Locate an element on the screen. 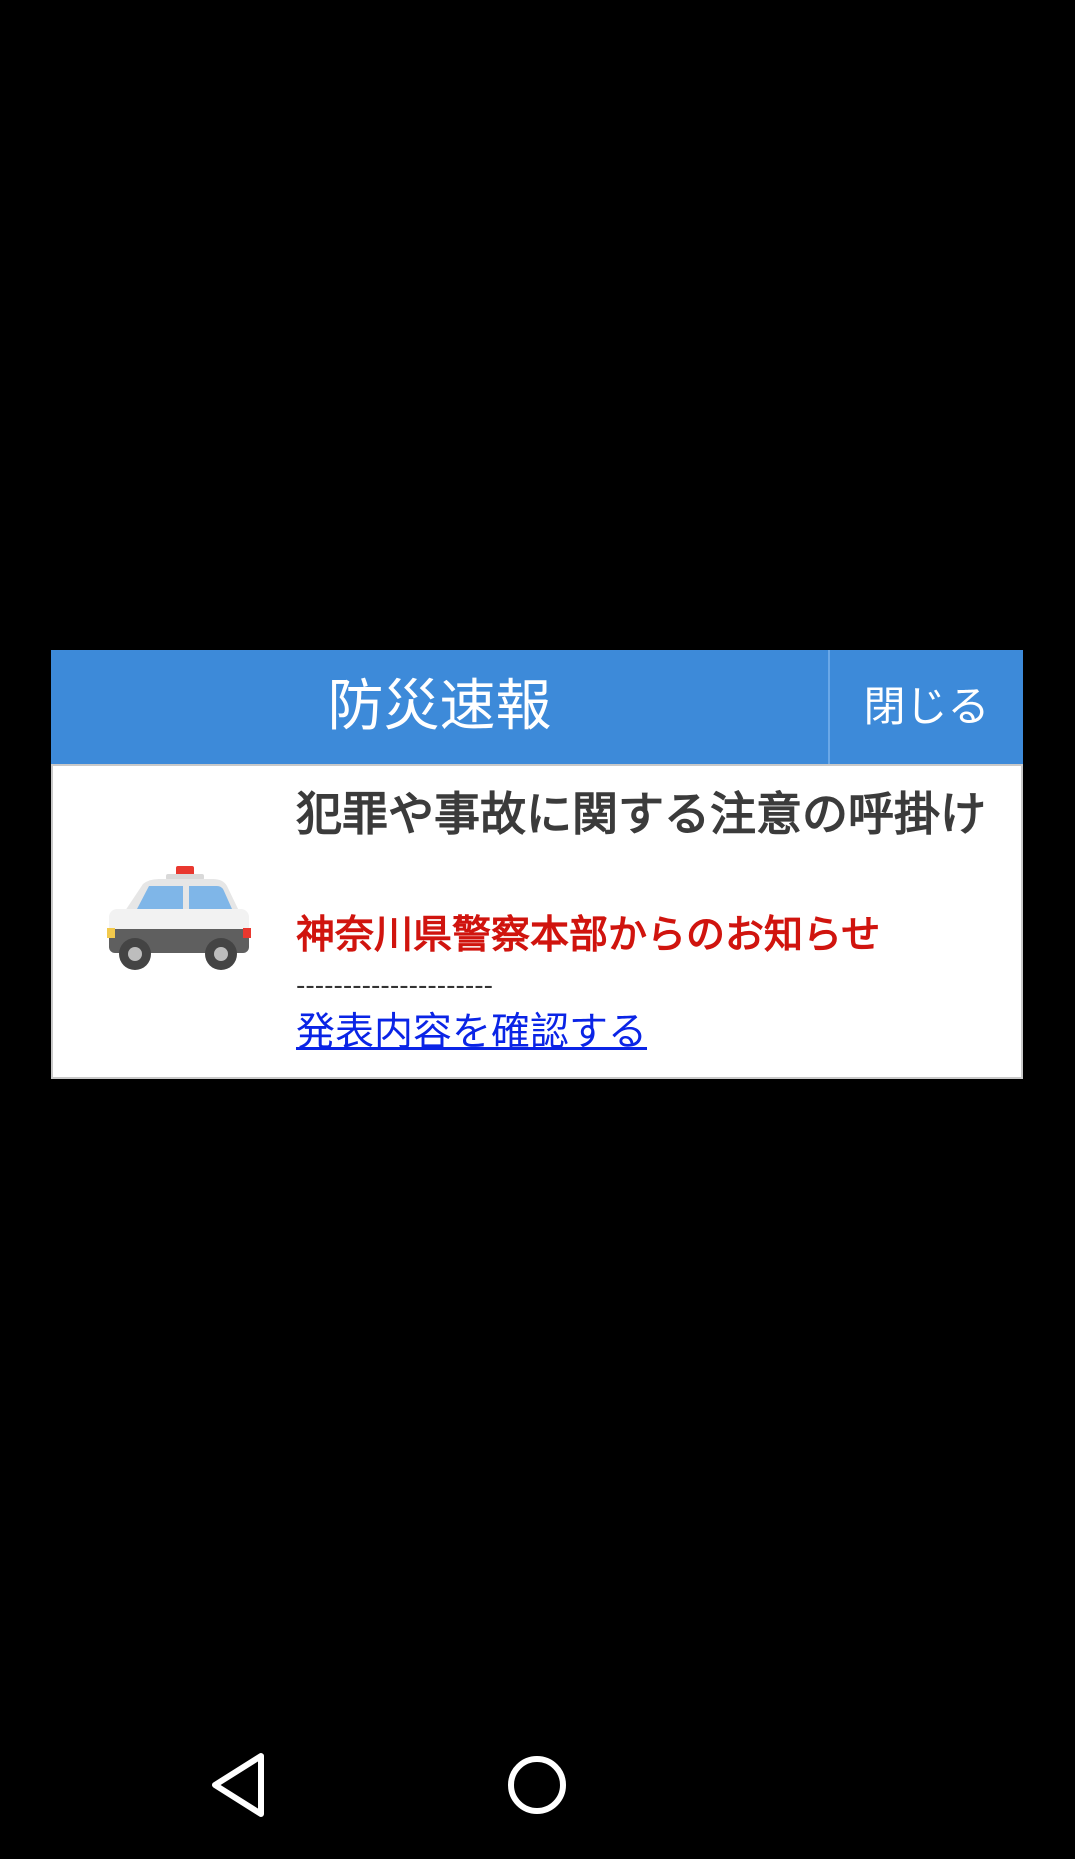  close-button: 閉じる is located at coordinates (926, 707).